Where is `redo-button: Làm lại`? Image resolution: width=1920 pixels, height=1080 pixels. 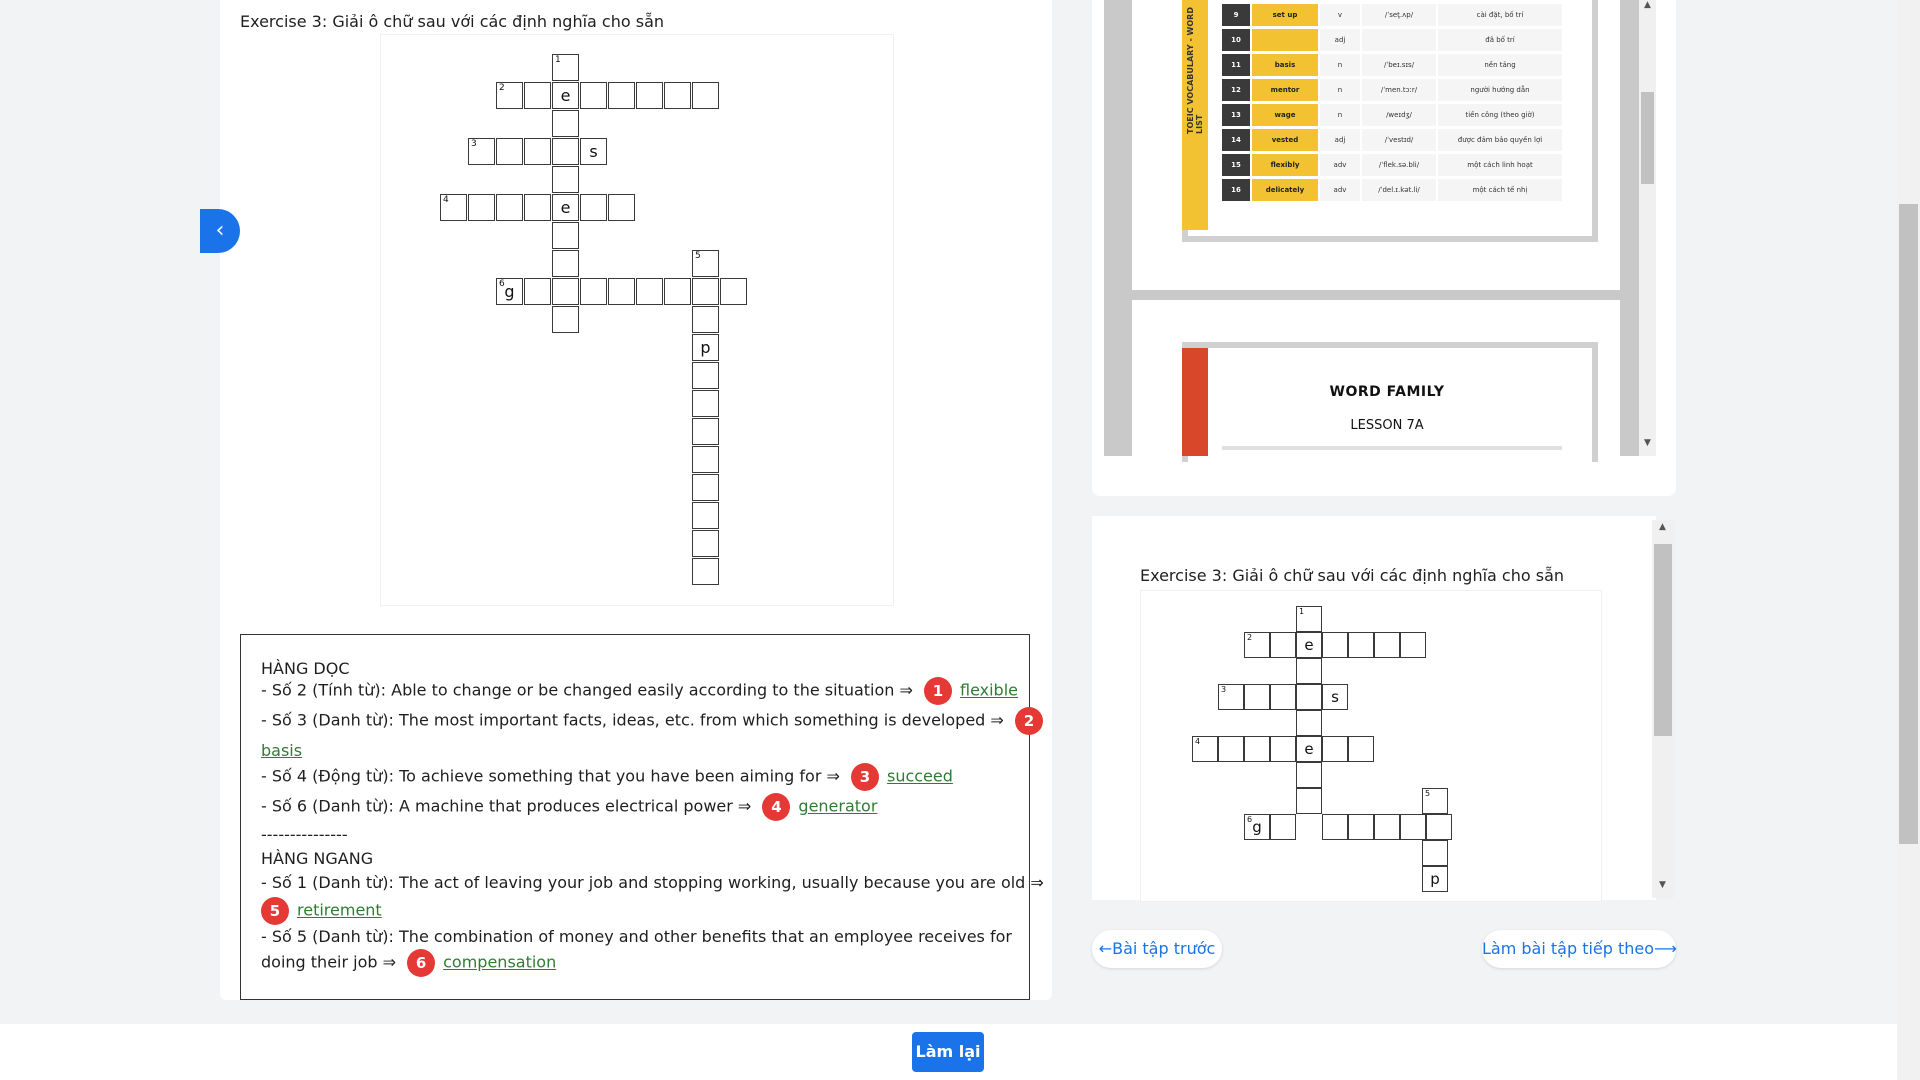 redo-button: Làm lại is located at coordinates (948, 1052).